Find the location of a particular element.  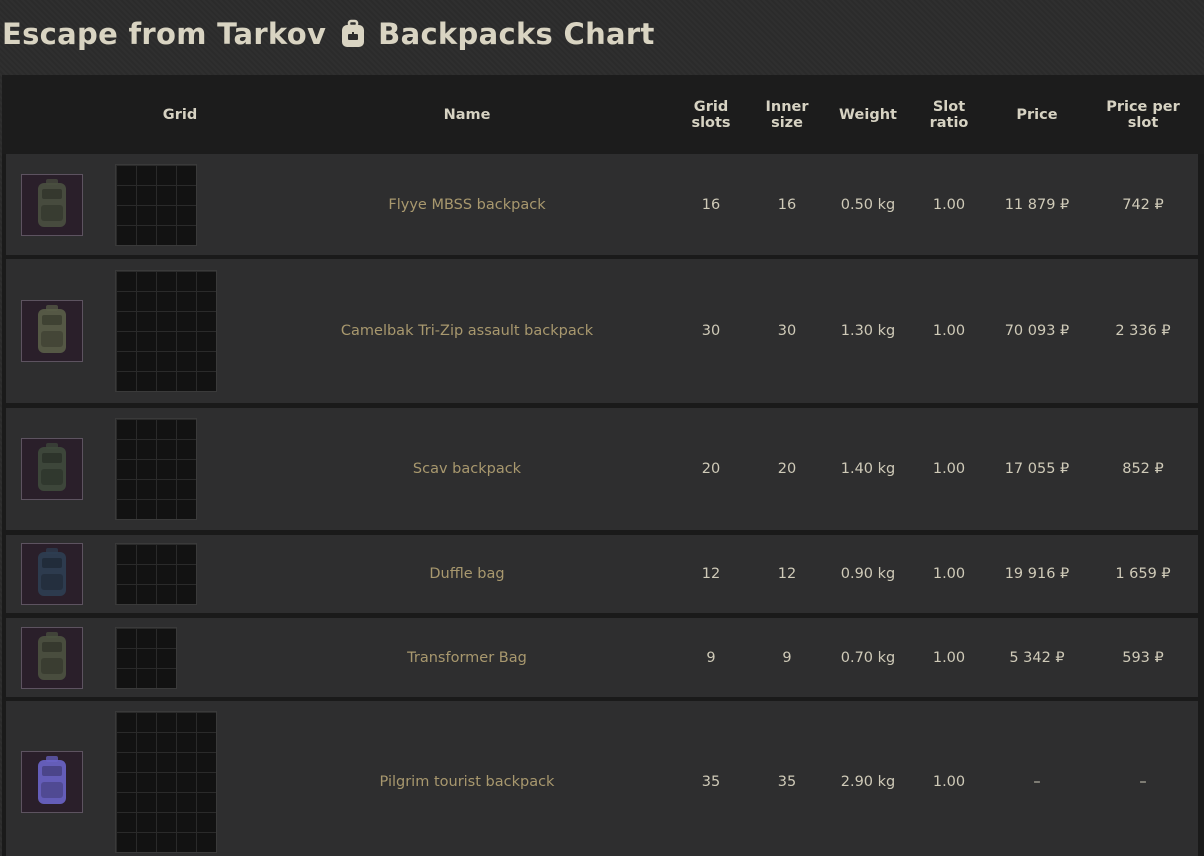

weight-value: 0.70 kg is located at coordinates (868, 657).